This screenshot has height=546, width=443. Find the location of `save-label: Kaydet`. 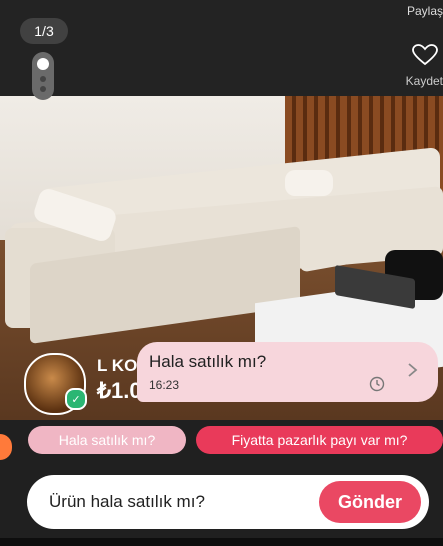

save-label: Kaydet is located at coordinates (424, 81).